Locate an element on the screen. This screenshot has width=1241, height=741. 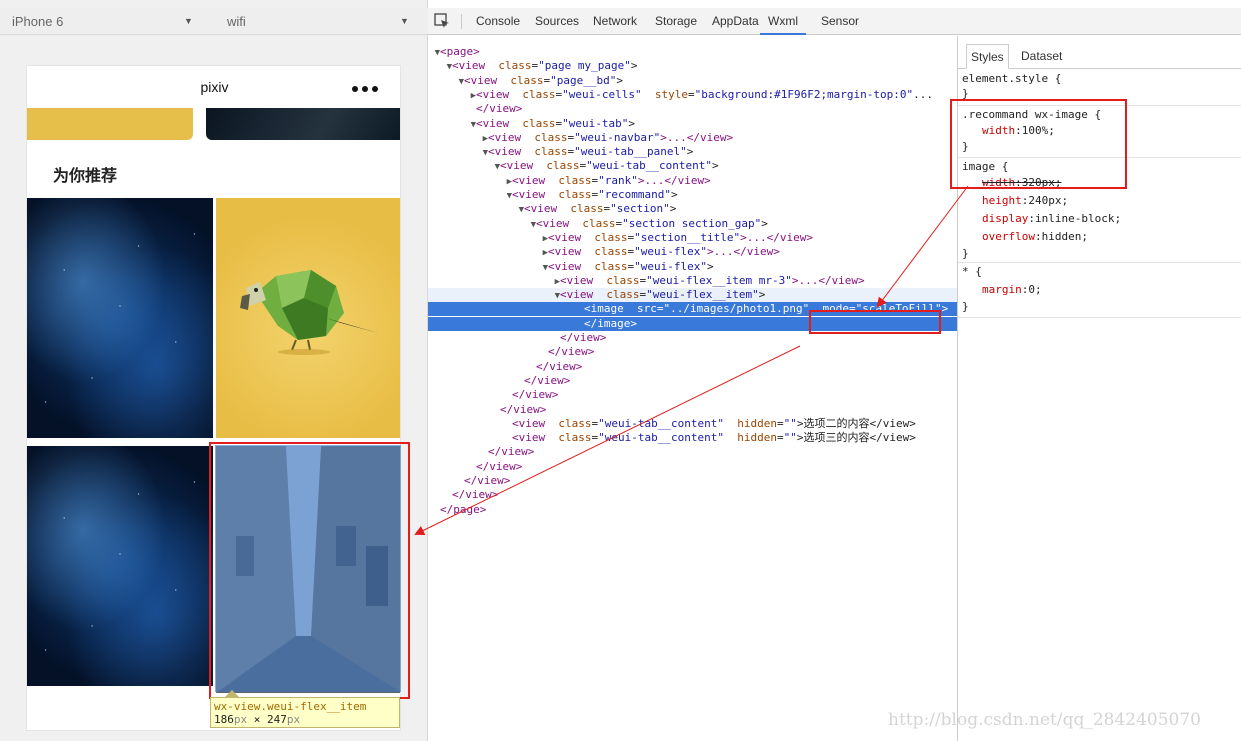
attribute-value: "weui-flex" is located at coordinates (670, 252).